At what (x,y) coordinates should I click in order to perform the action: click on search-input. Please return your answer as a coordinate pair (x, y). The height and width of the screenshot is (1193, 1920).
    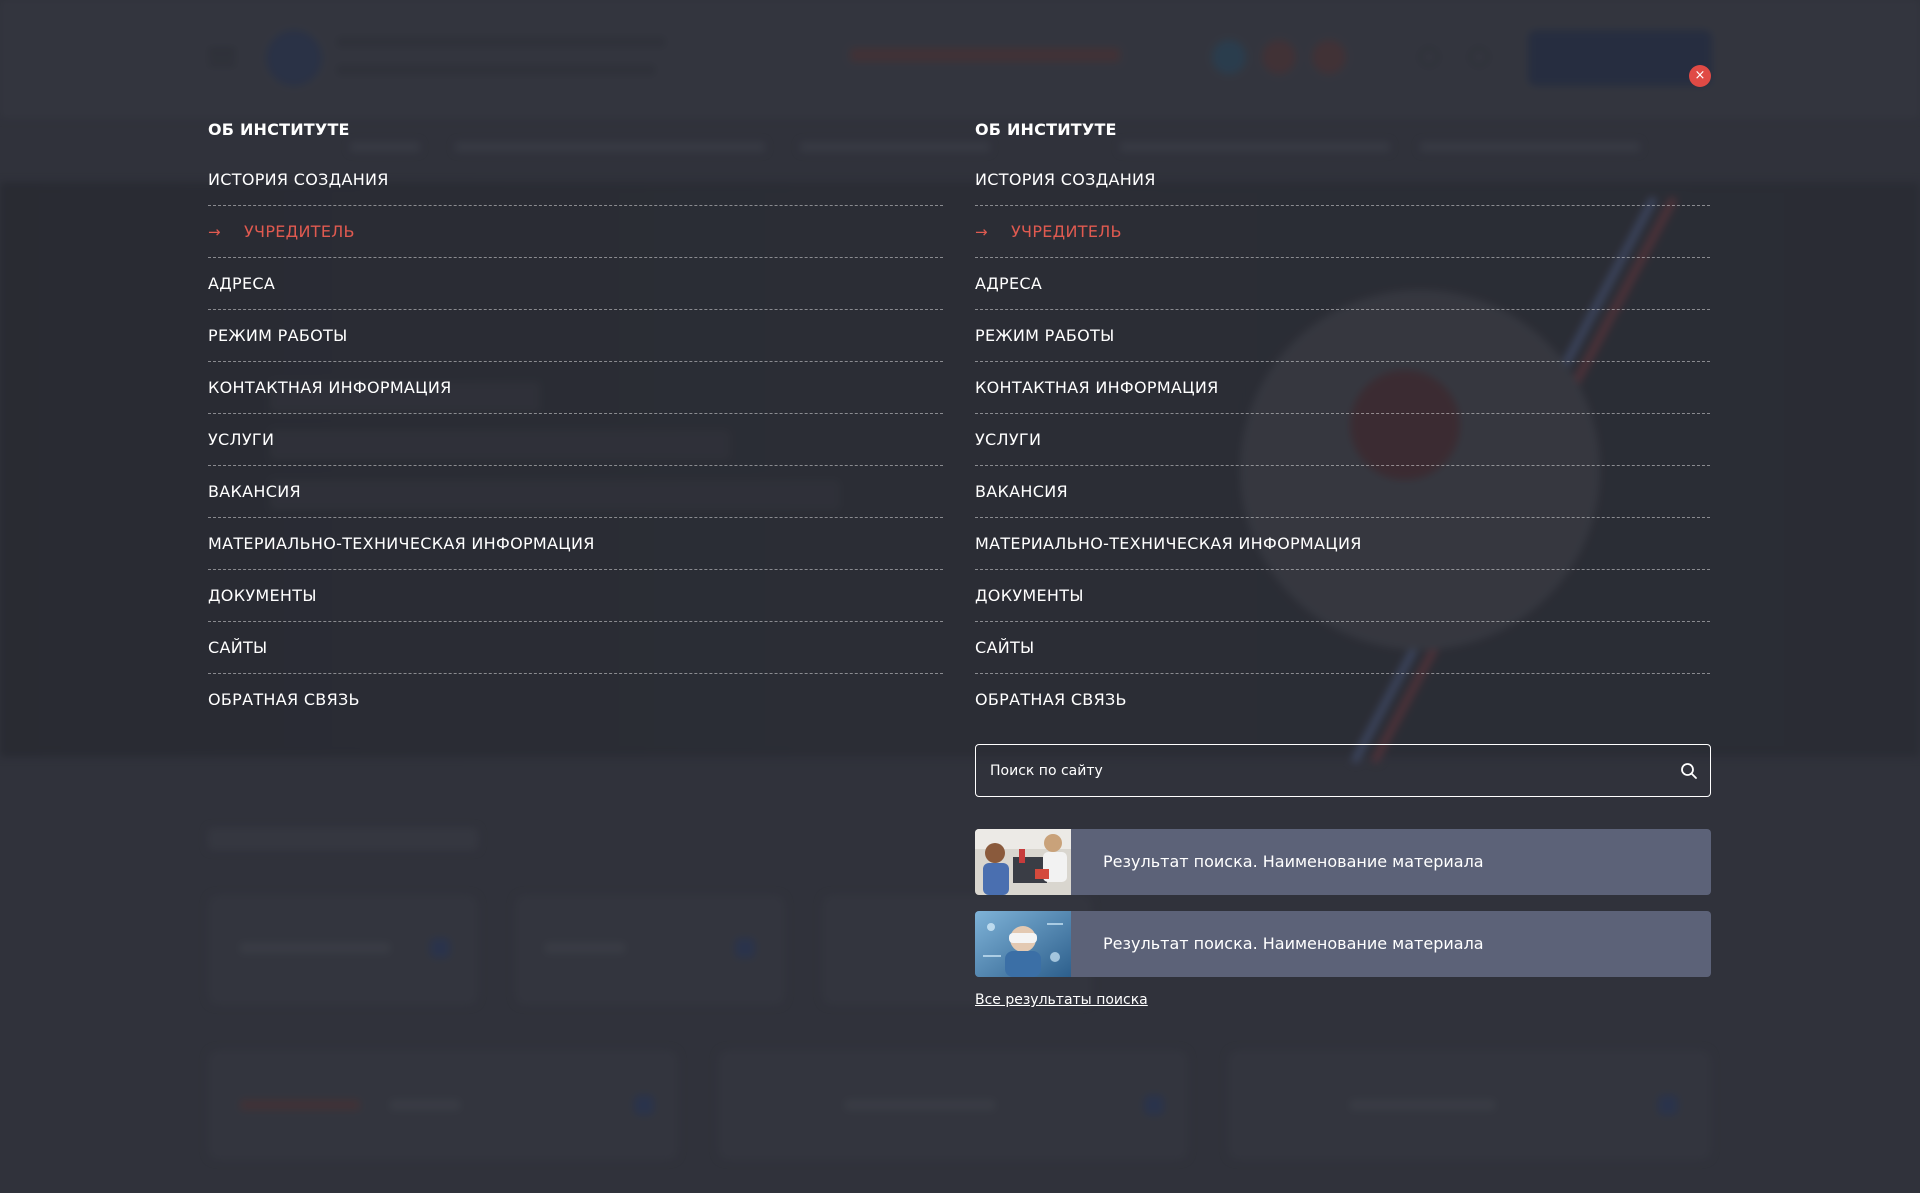
    Looking at the image, I should click on (1316, 770).